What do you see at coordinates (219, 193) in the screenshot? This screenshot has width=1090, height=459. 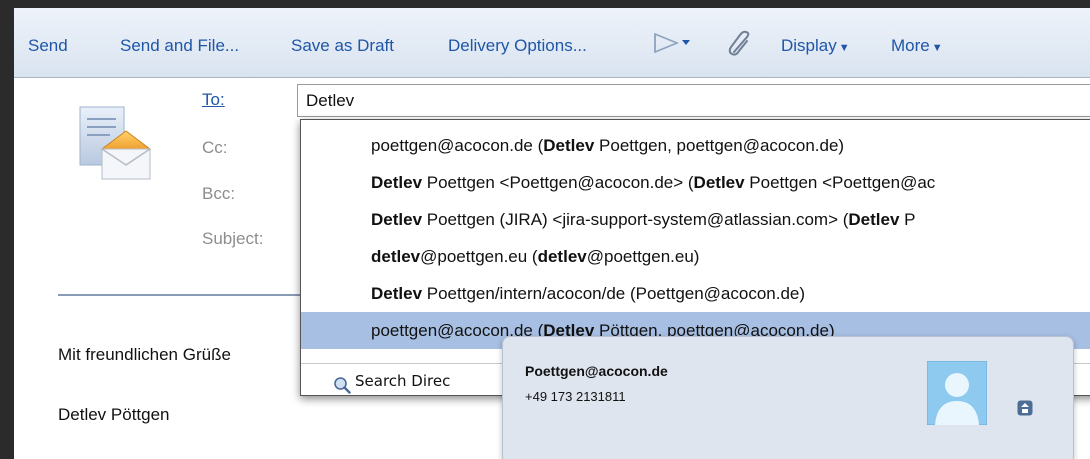 I see `bcc-label: Bcc:` at bounding box center [219, 193].